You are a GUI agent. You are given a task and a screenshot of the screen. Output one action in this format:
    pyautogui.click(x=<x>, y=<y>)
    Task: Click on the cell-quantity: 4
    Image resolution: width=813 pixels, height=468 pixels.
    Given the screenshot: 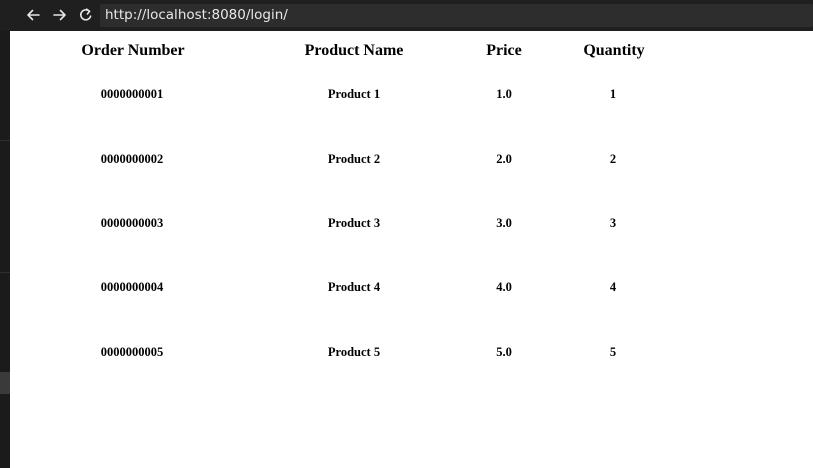 What is the action you would take?
    pyautogui.click(x=613, y=287)
    